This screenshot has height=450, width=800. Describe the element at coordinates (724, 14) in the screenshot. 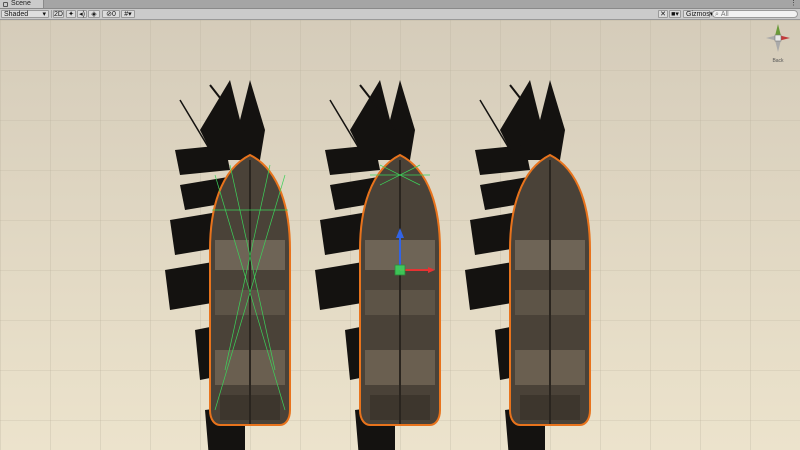

I see `search-placeholder: All` at that location.